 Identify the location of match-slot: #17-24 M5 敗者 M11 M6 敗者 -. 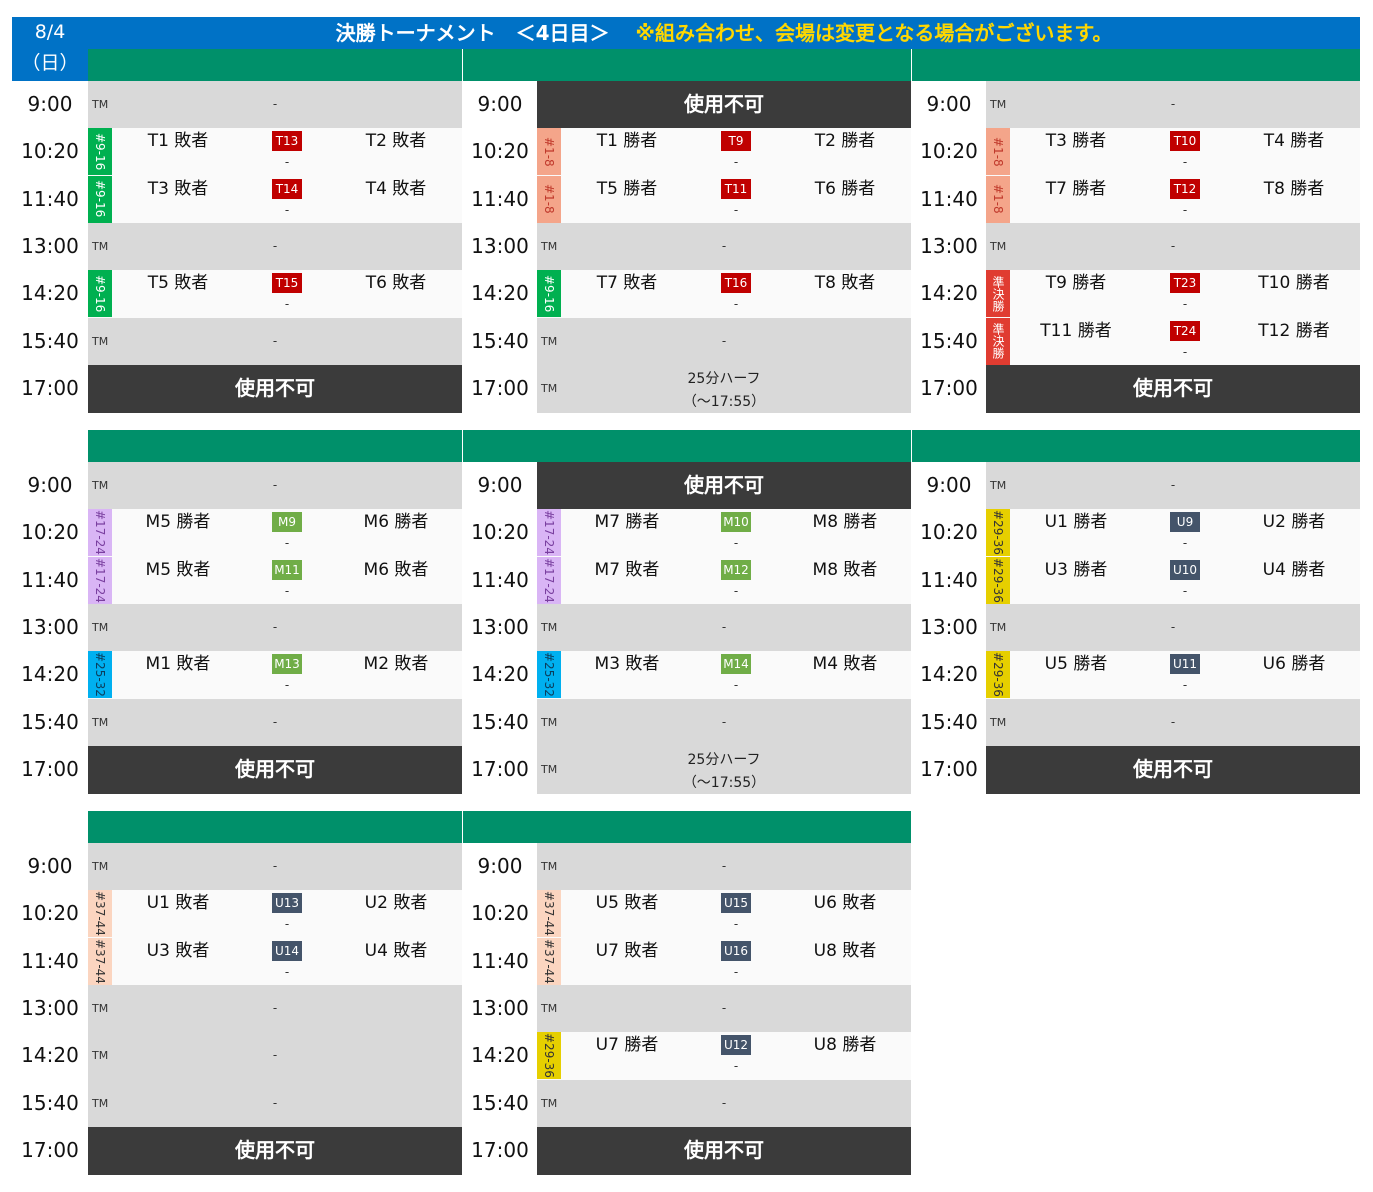
(275, 580).